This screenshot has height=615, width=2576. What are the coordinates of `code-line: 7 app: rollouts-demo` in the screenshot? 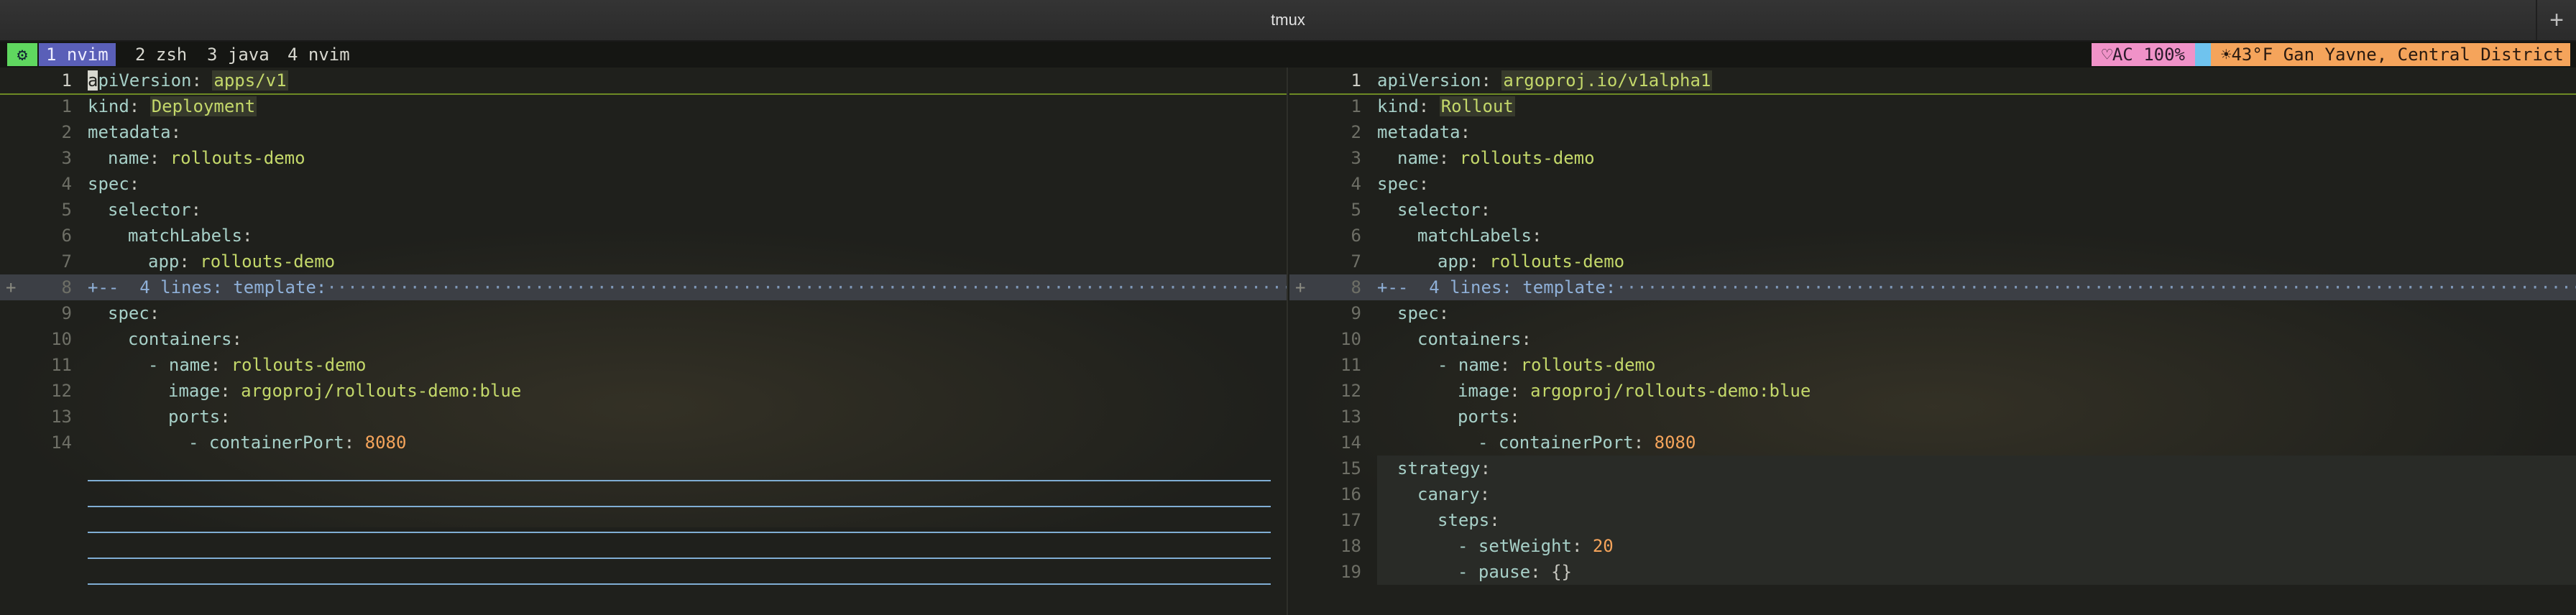 It's located at (1932, 261).